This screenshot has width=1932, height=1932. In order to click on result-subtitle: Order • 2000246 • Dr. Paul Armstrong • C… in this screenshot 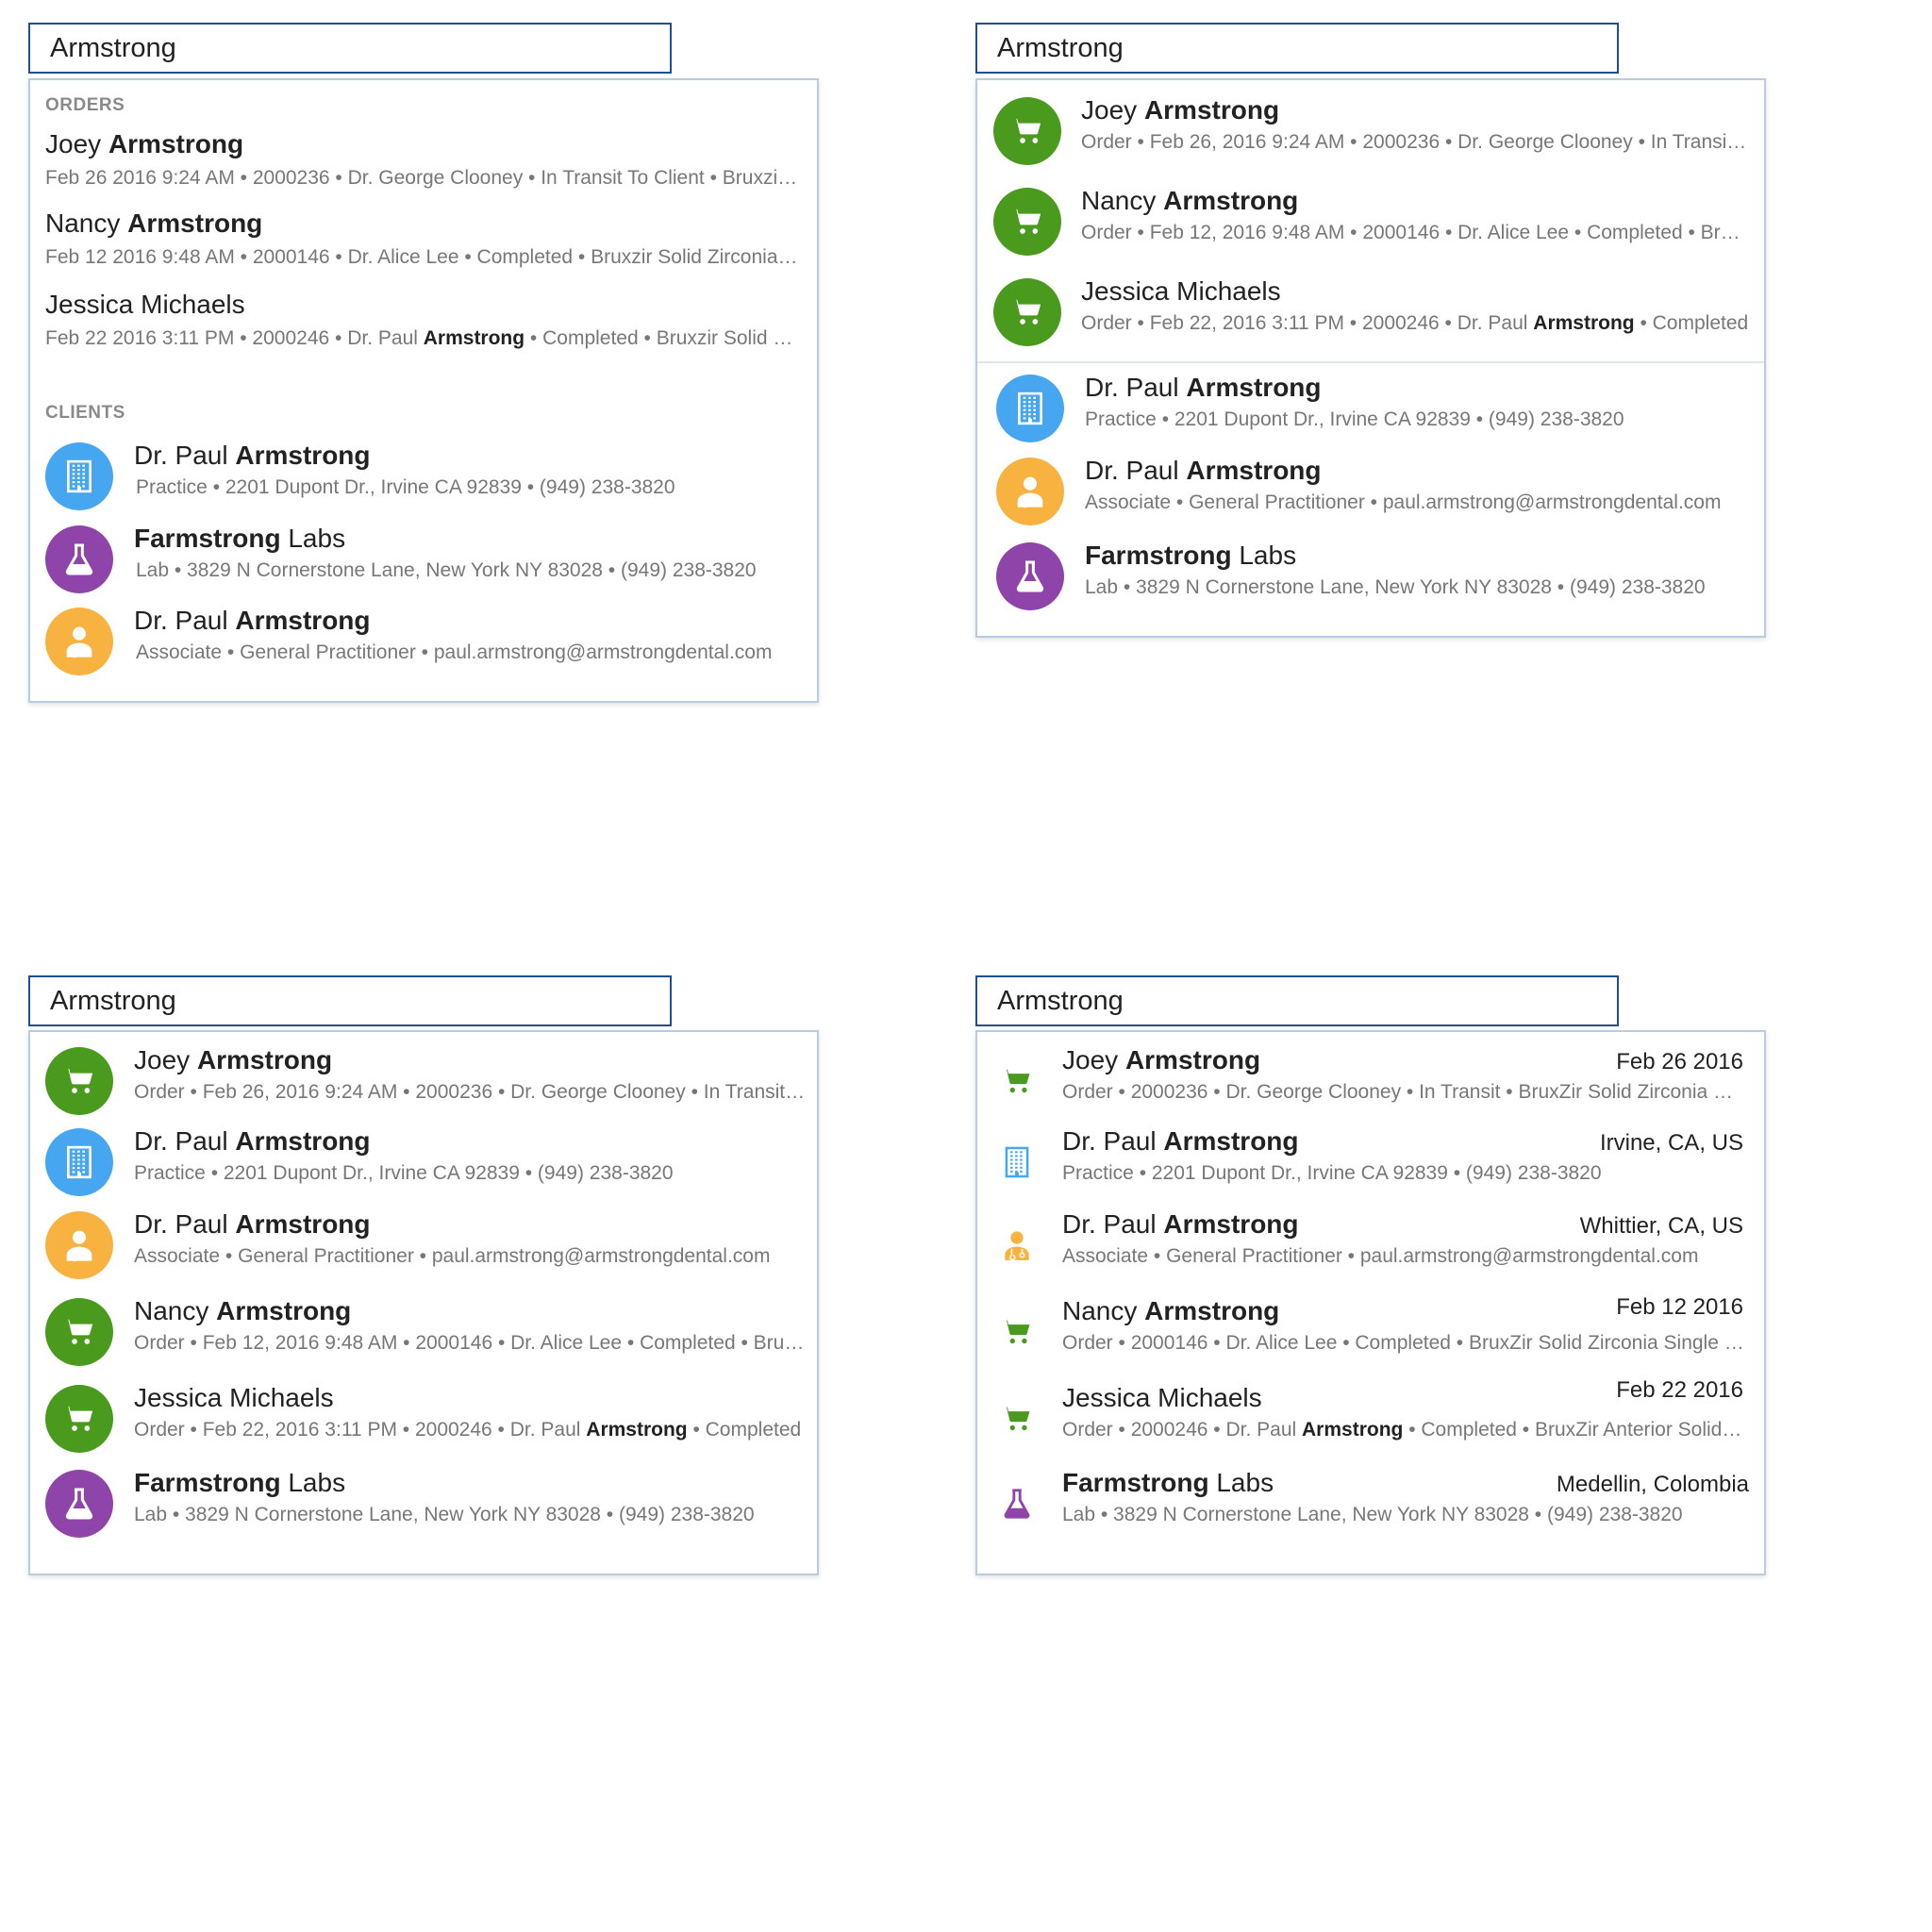, I will do `click(1405, 1430)`.